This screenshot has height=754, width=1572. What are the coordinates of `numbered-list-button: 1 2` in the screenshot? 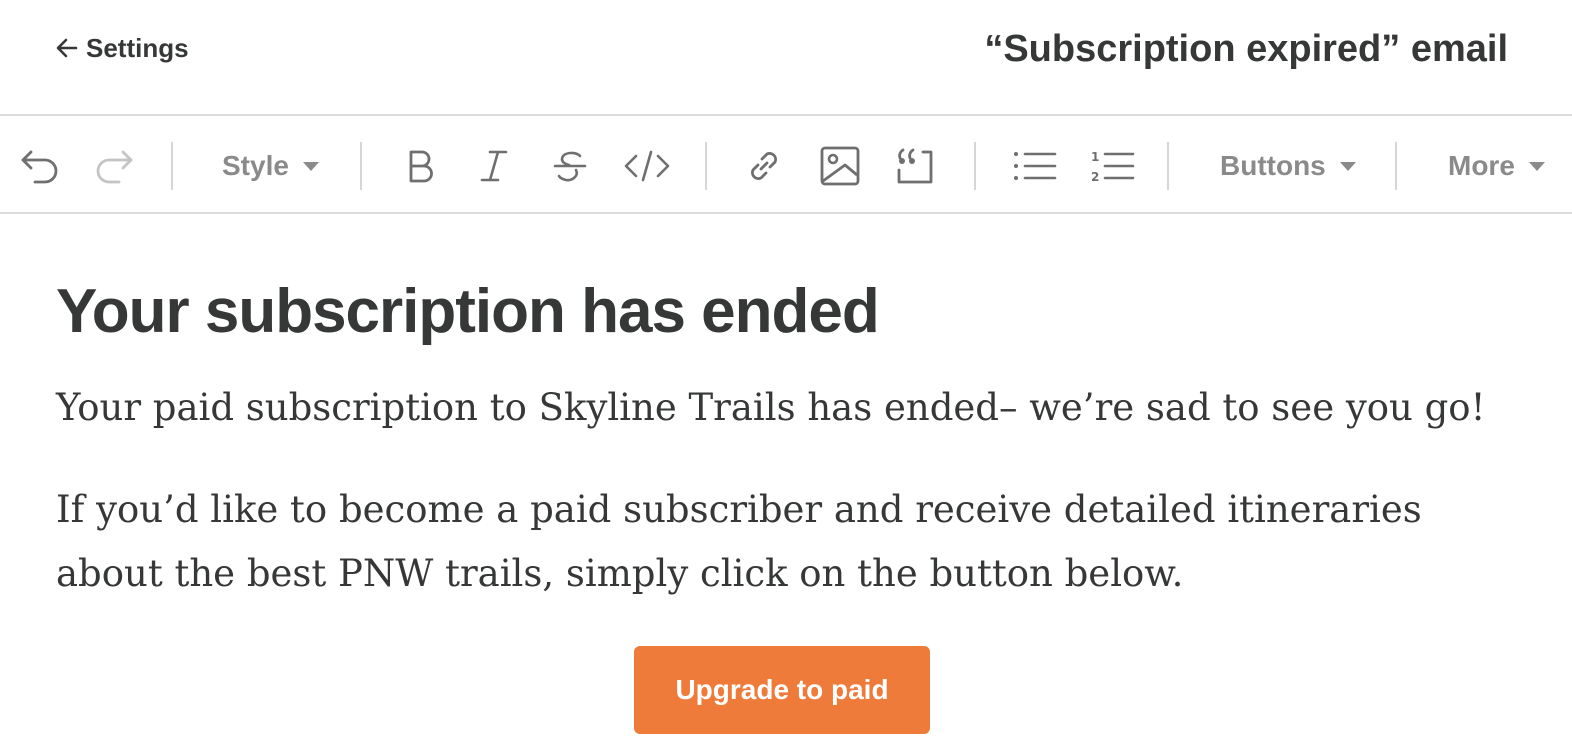 It's located at (1112, 166).